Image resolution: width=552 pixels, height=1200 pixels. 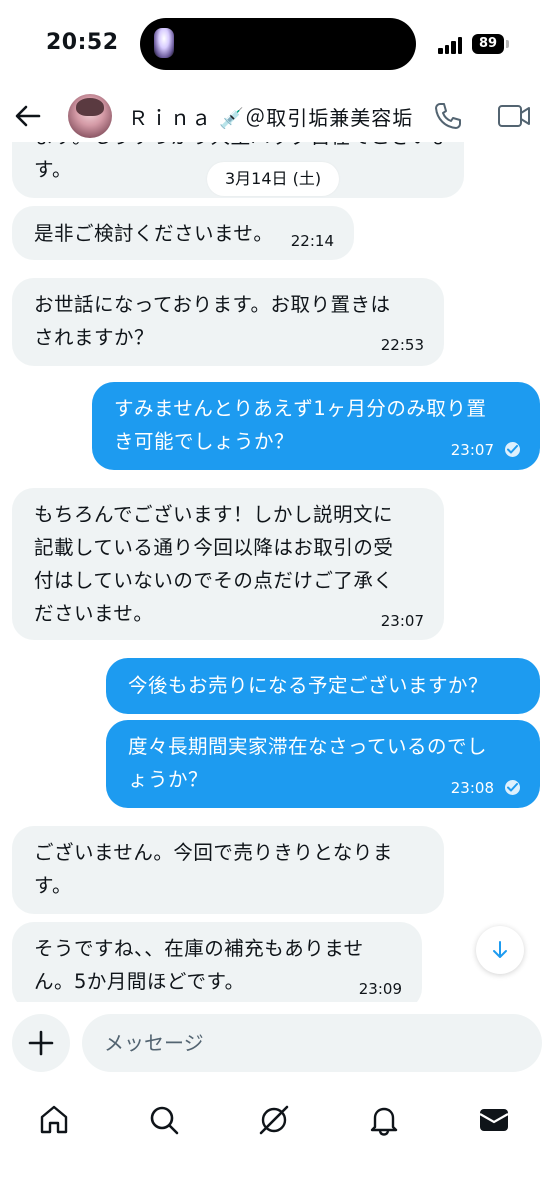 What do you see at coordinates (214, 580) in the screenshot?
I see `message-text: 付はしていないのでその点だけご了承く` at bounding box center [214, 580].